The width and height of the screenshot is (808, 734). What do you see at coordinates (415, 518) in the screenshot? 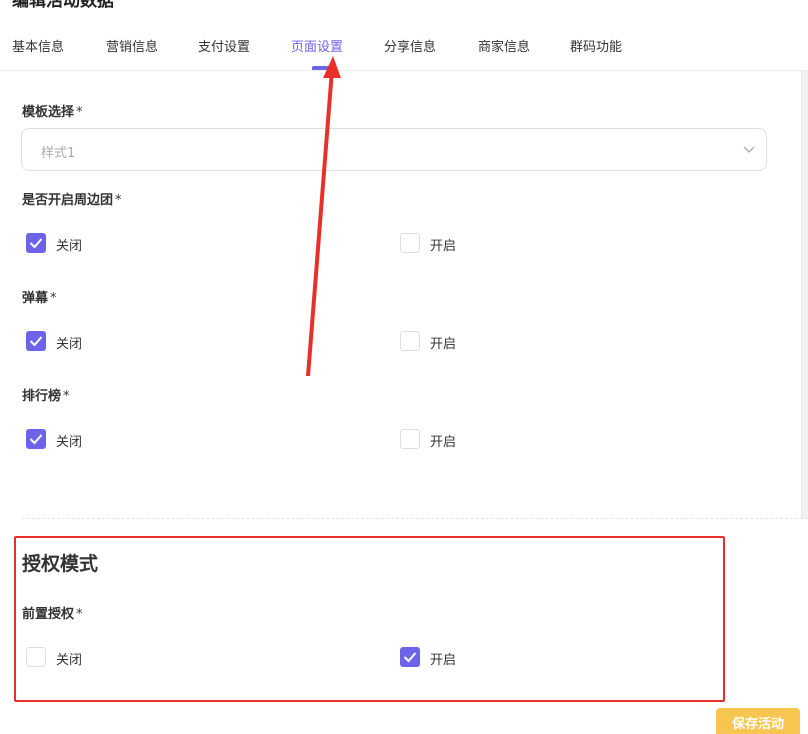
I see `section-divider` at bounding box center [415, 518].